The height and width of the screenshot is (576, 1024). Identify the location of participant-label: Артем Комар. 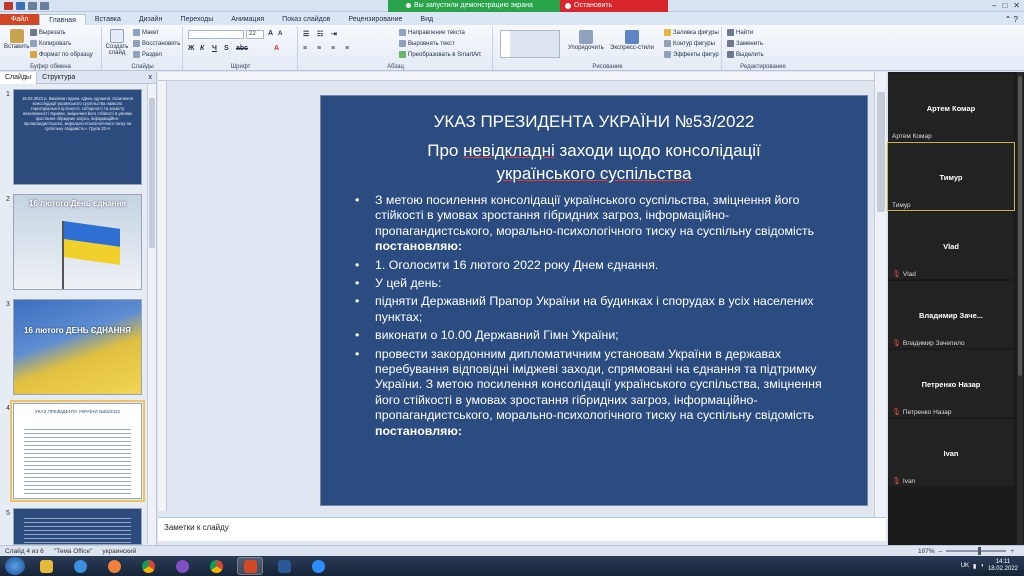
(912, 136).